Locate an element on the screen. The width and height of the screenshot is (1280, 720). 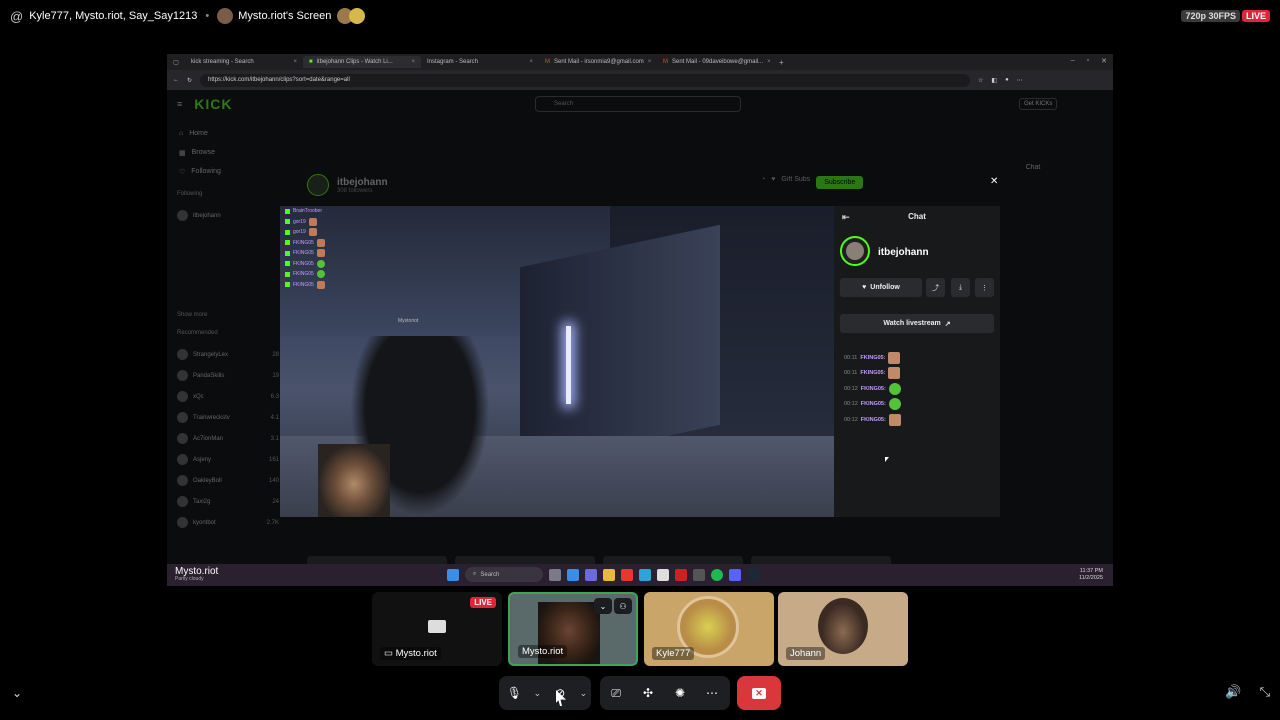
emote-icon is located at coordinates (312, 232).